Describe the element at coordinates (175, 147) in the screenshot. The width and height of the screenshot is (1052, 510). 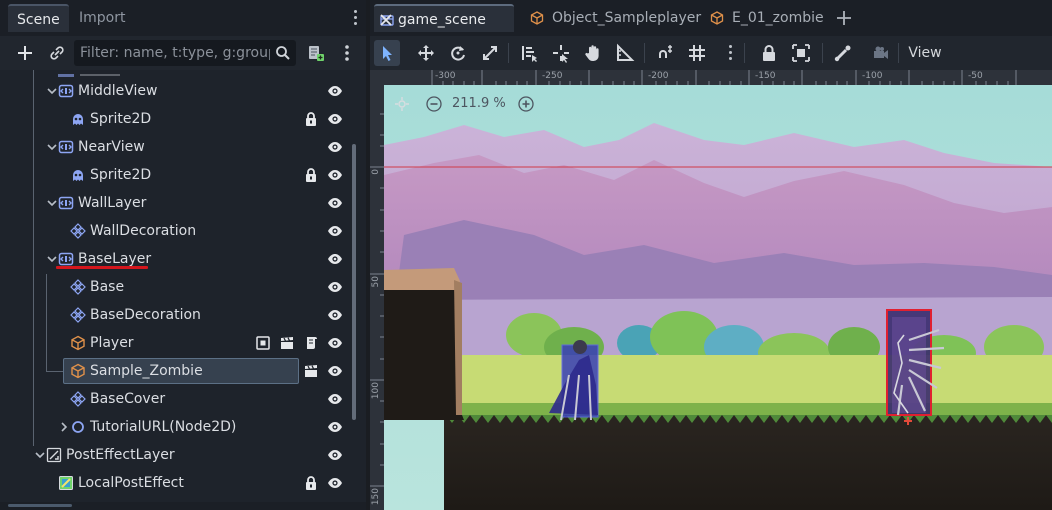
I see `tree-row: NearView` at that location.